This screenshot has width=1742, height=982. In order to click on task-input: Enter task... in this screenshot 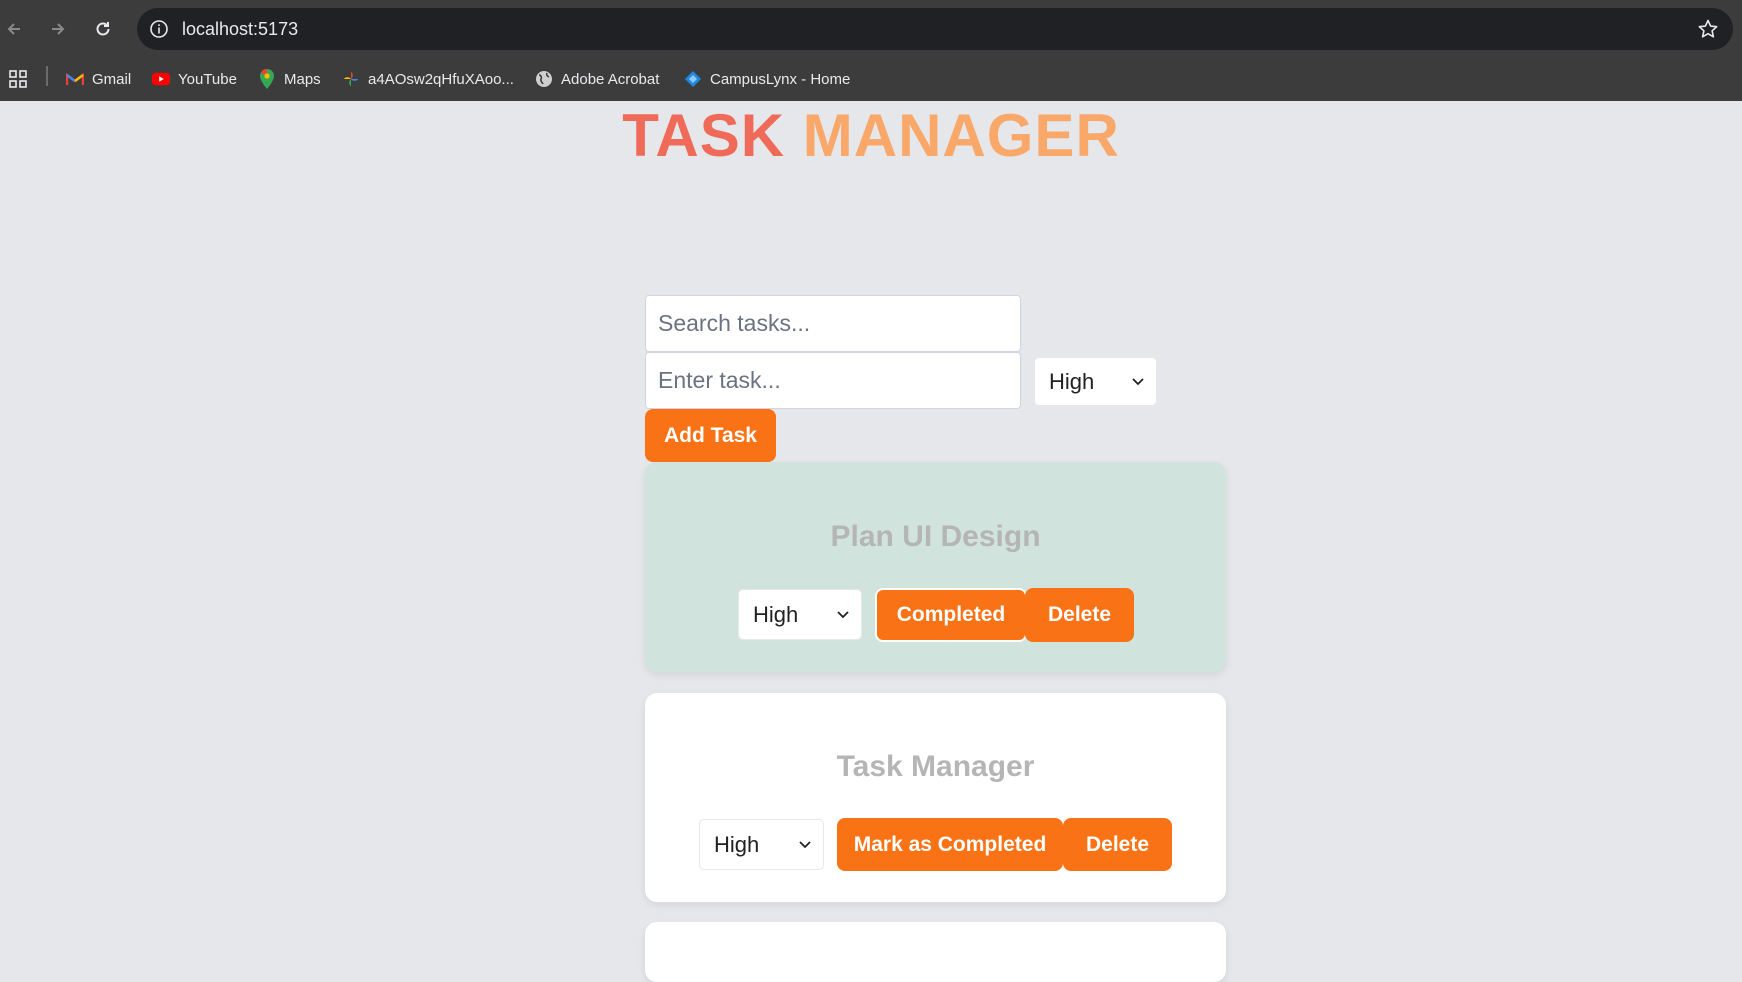, I will do `click(833, 380)`.